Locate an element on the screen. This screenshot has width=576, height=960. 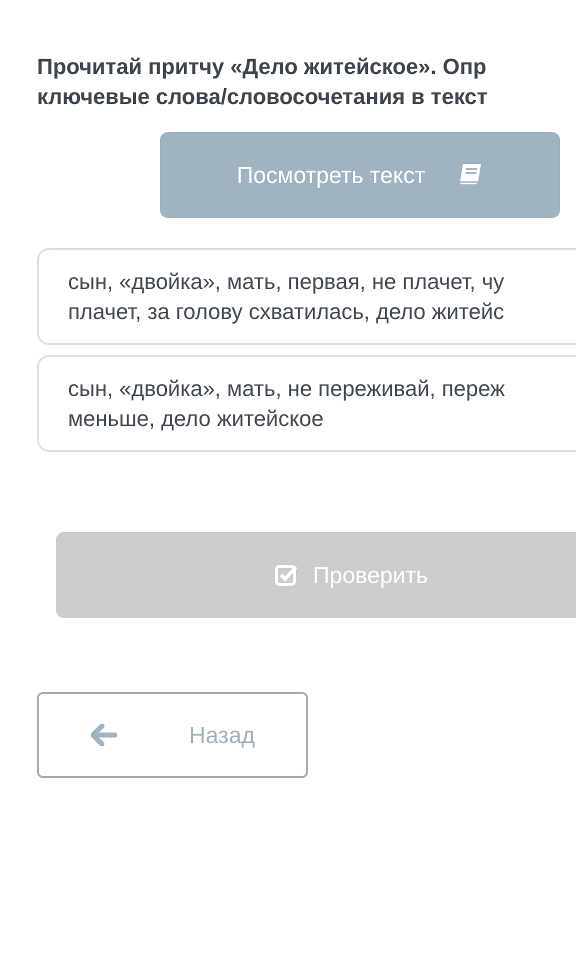
view-text-button: Посмотреть текст is located at coordinates (360, 175).